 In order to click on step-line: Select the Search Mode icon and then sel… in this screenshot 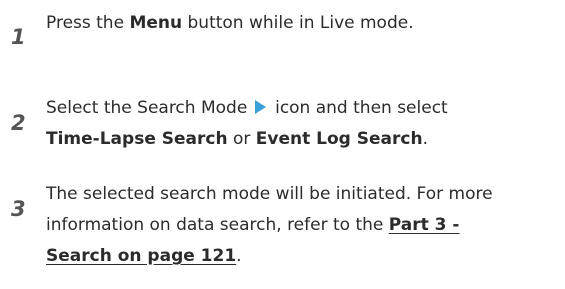, I will do `click(298, 108)`.